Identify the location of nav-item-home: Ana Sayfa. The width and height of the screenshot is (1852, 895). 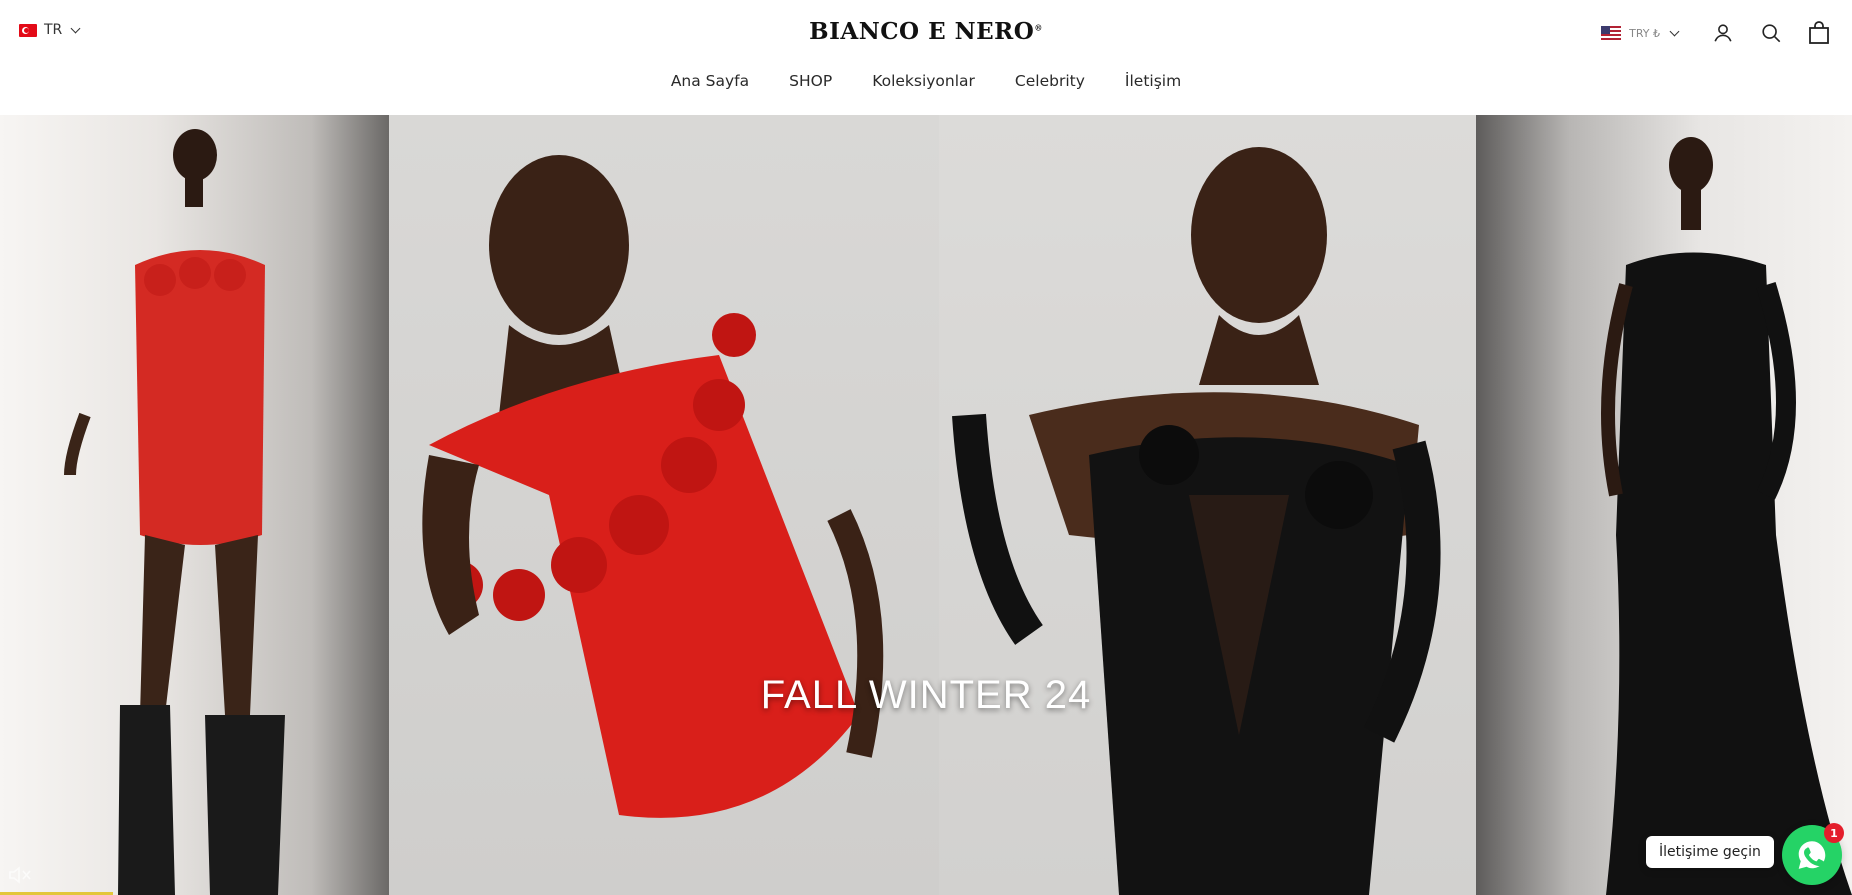
(710, 81).